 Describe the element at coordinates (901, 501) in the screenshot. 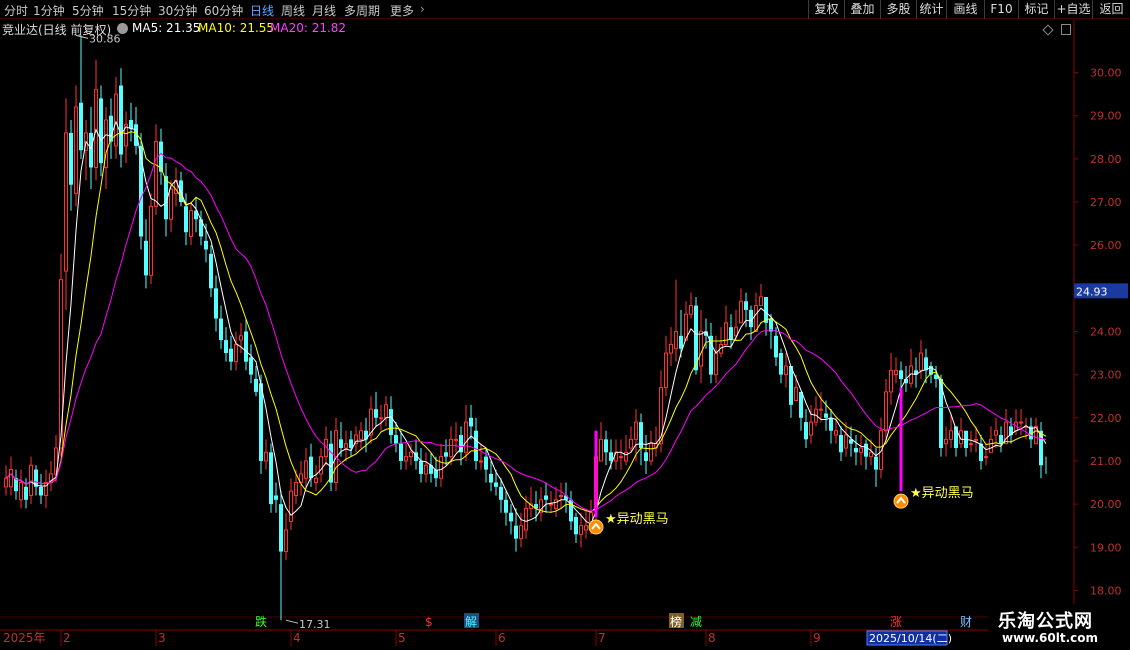

I see `signal-icon` at that location.